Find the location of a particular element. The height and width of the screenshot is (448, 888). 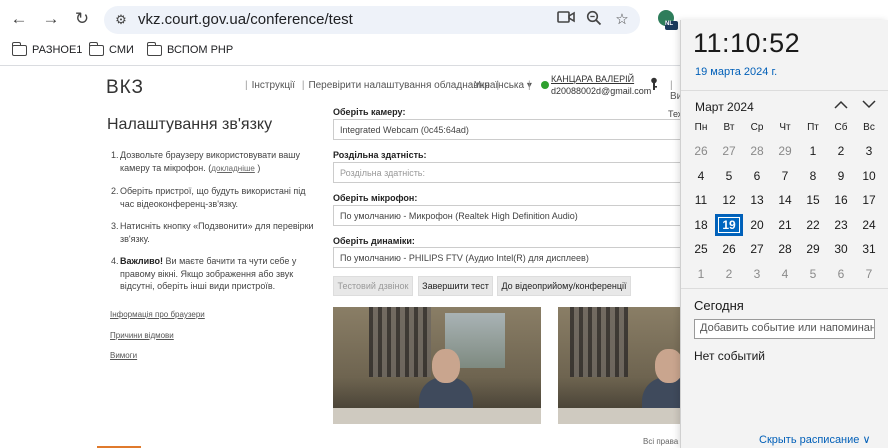

to-conference-button: До відеоприйому/конференції is located at coordinates (564, 286).